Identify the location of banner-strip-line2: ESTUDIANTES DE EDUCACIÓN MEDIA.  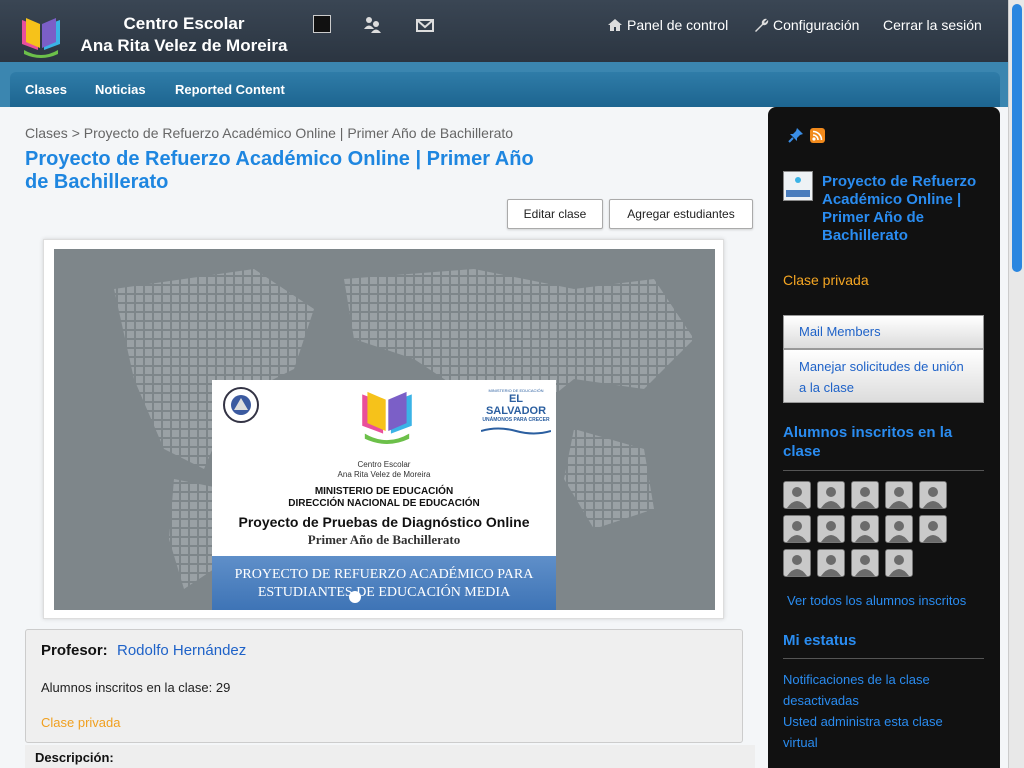
(384, 592).